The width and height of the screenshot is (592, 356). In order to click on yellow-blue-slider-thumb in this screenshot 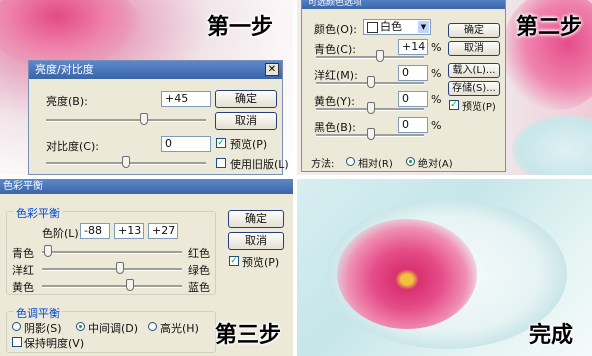, I will do `click(130, 285)`.